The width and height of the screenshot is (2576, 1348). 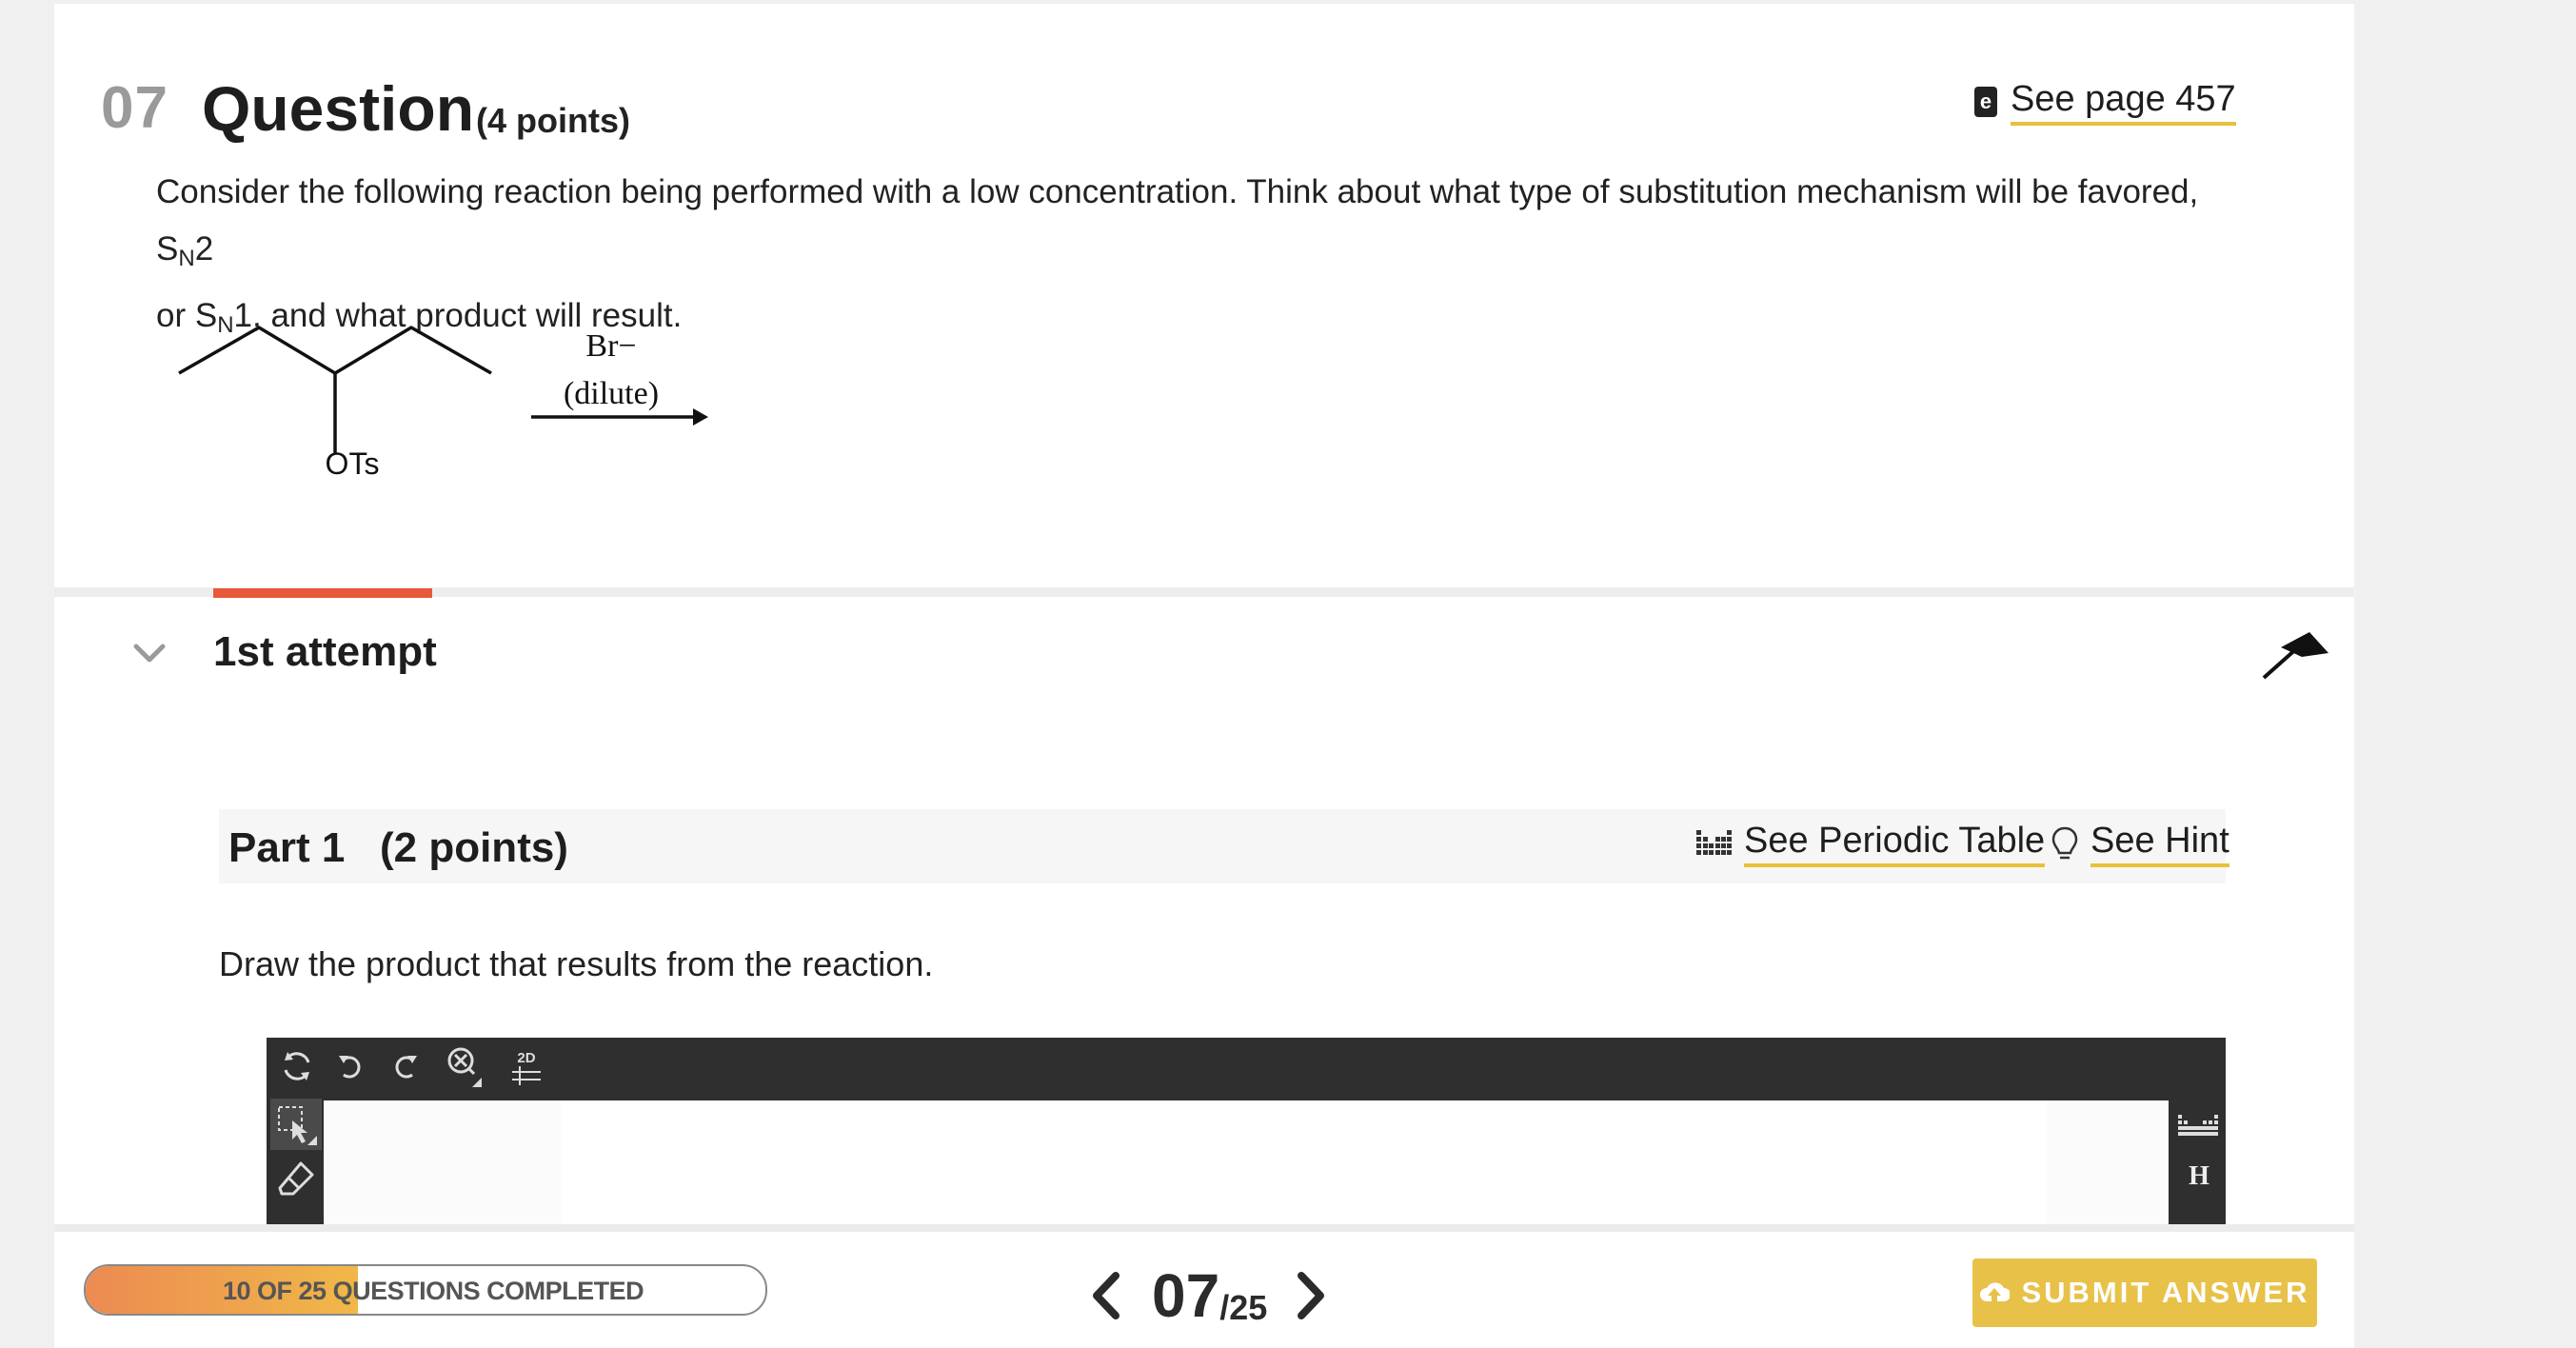 I want to click on periodic-table-tool-icon, so click(x=2198, y=1128).